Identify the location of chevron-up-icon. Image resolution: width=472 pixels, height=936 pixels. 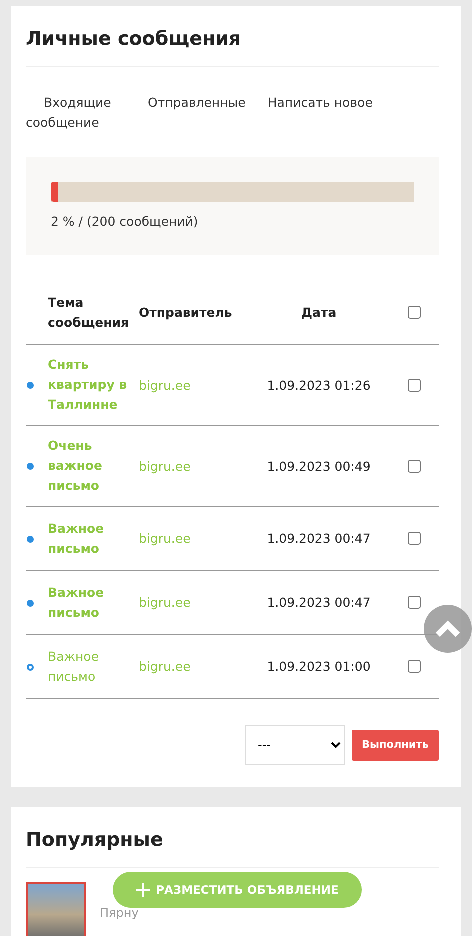
(448, 629).